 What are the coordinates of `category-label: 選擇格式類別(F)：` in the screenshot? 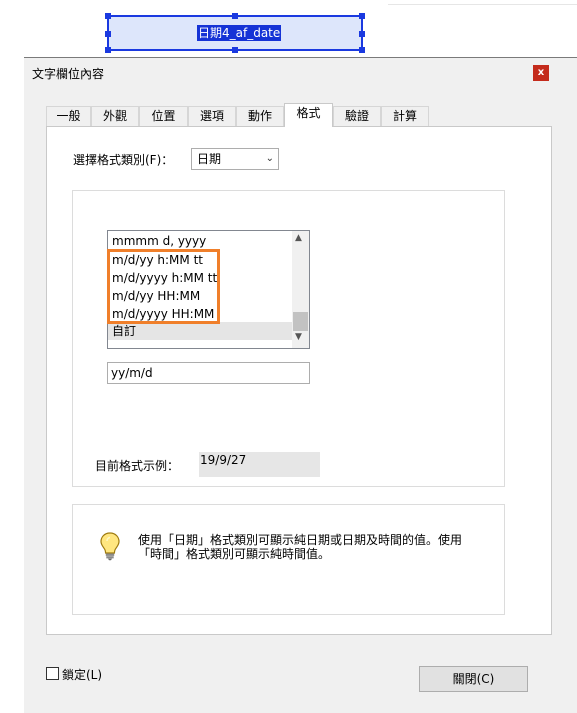 It's located at (123, 160).